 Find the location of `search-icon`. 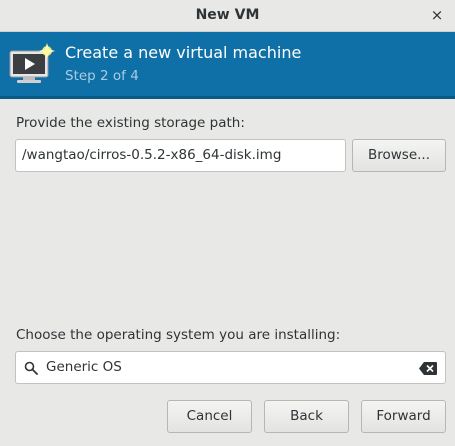

search-icon is located at coordinates (31, 368).